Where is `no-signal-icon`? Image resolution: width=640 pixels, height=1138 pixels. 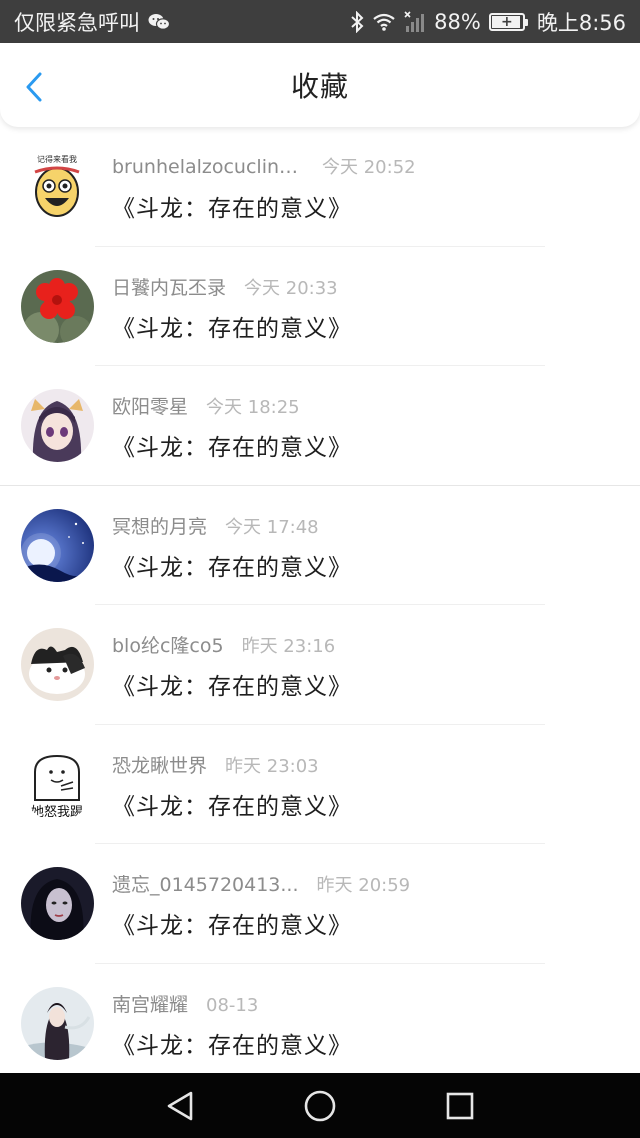
no-signal-icon is located at coordinates (415, 21).